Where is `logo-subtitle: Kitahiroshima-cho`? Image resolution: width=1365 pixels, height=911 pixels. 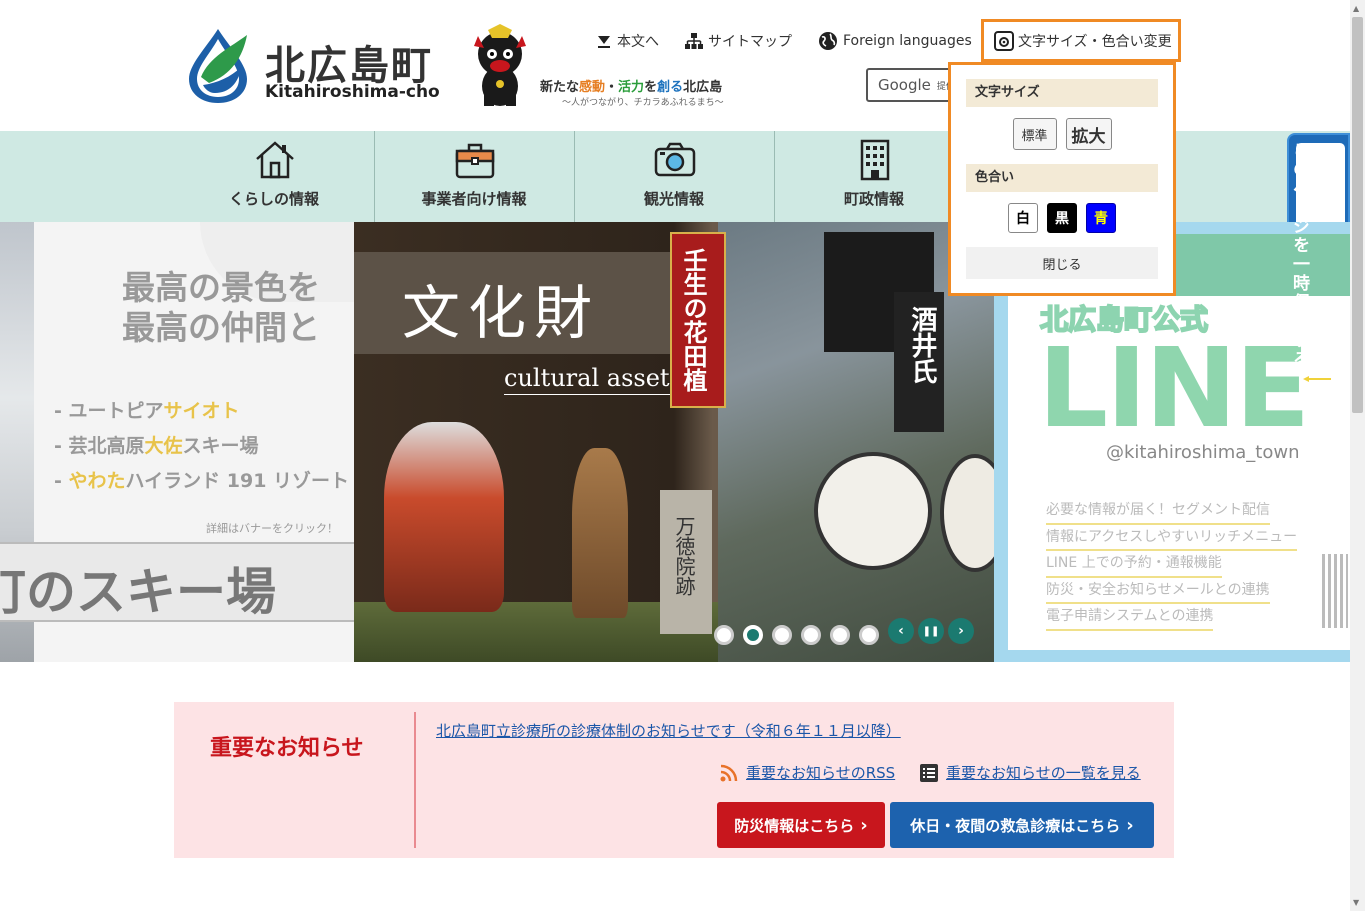
logo-subtitle: Kitahiroshima-cho is located at coordinates (352, 92).